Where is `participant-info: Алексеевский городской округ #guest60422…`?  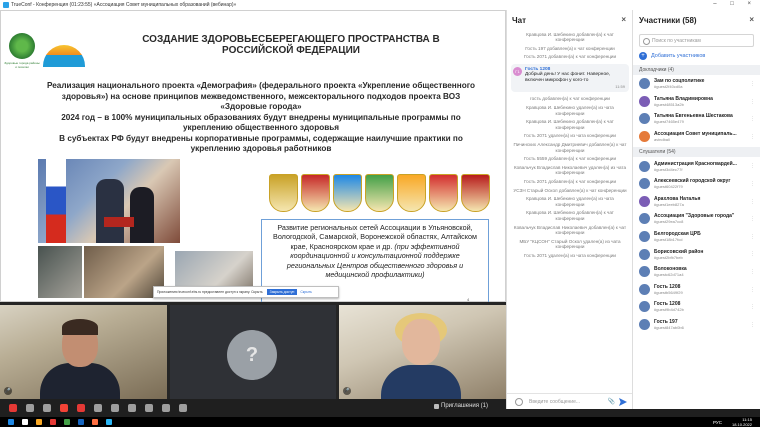
participant-info: Алексеевский городской округ #guest60422… is located at coordinates (703, 183).